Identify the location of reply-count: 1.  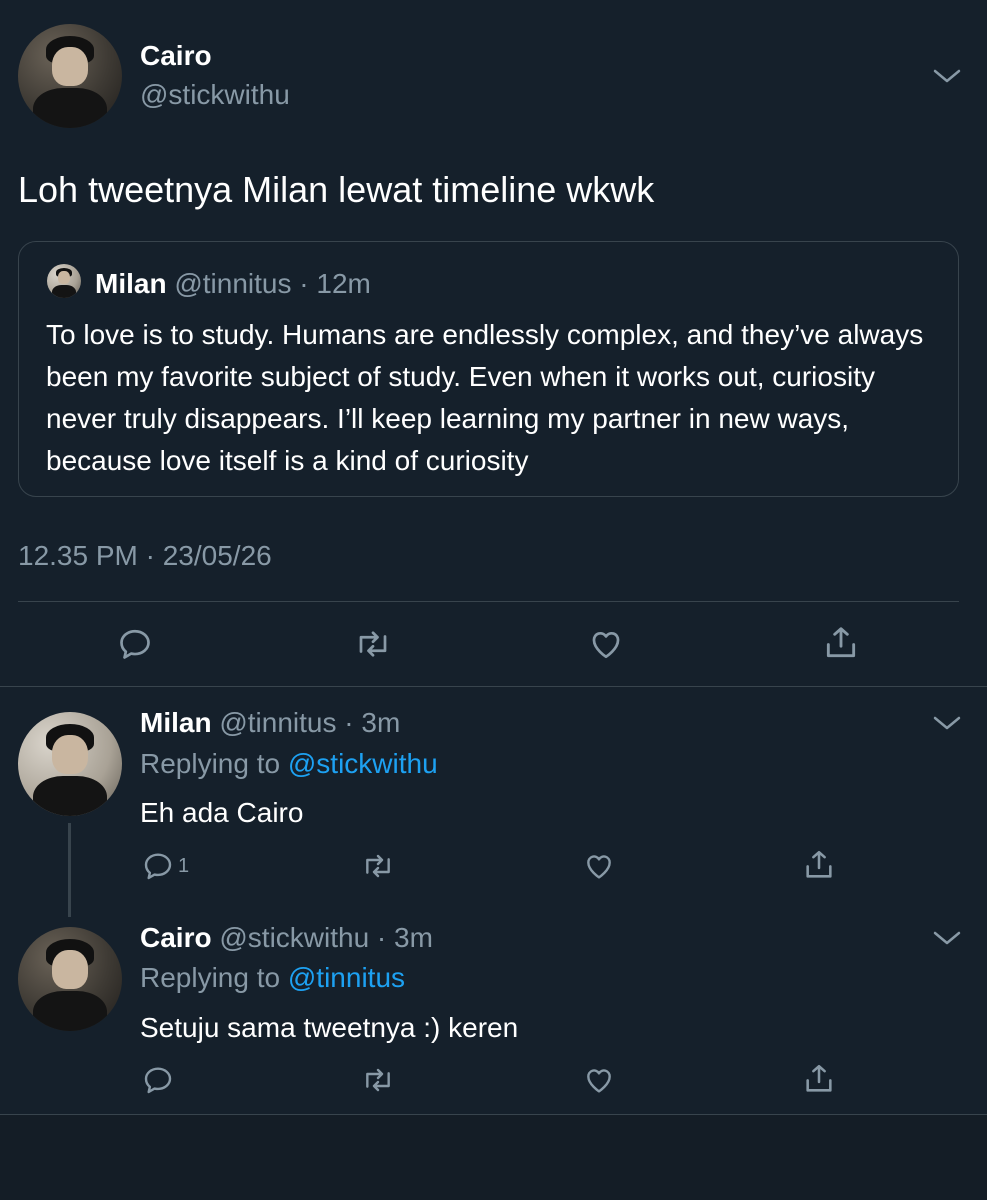
(184, 865).